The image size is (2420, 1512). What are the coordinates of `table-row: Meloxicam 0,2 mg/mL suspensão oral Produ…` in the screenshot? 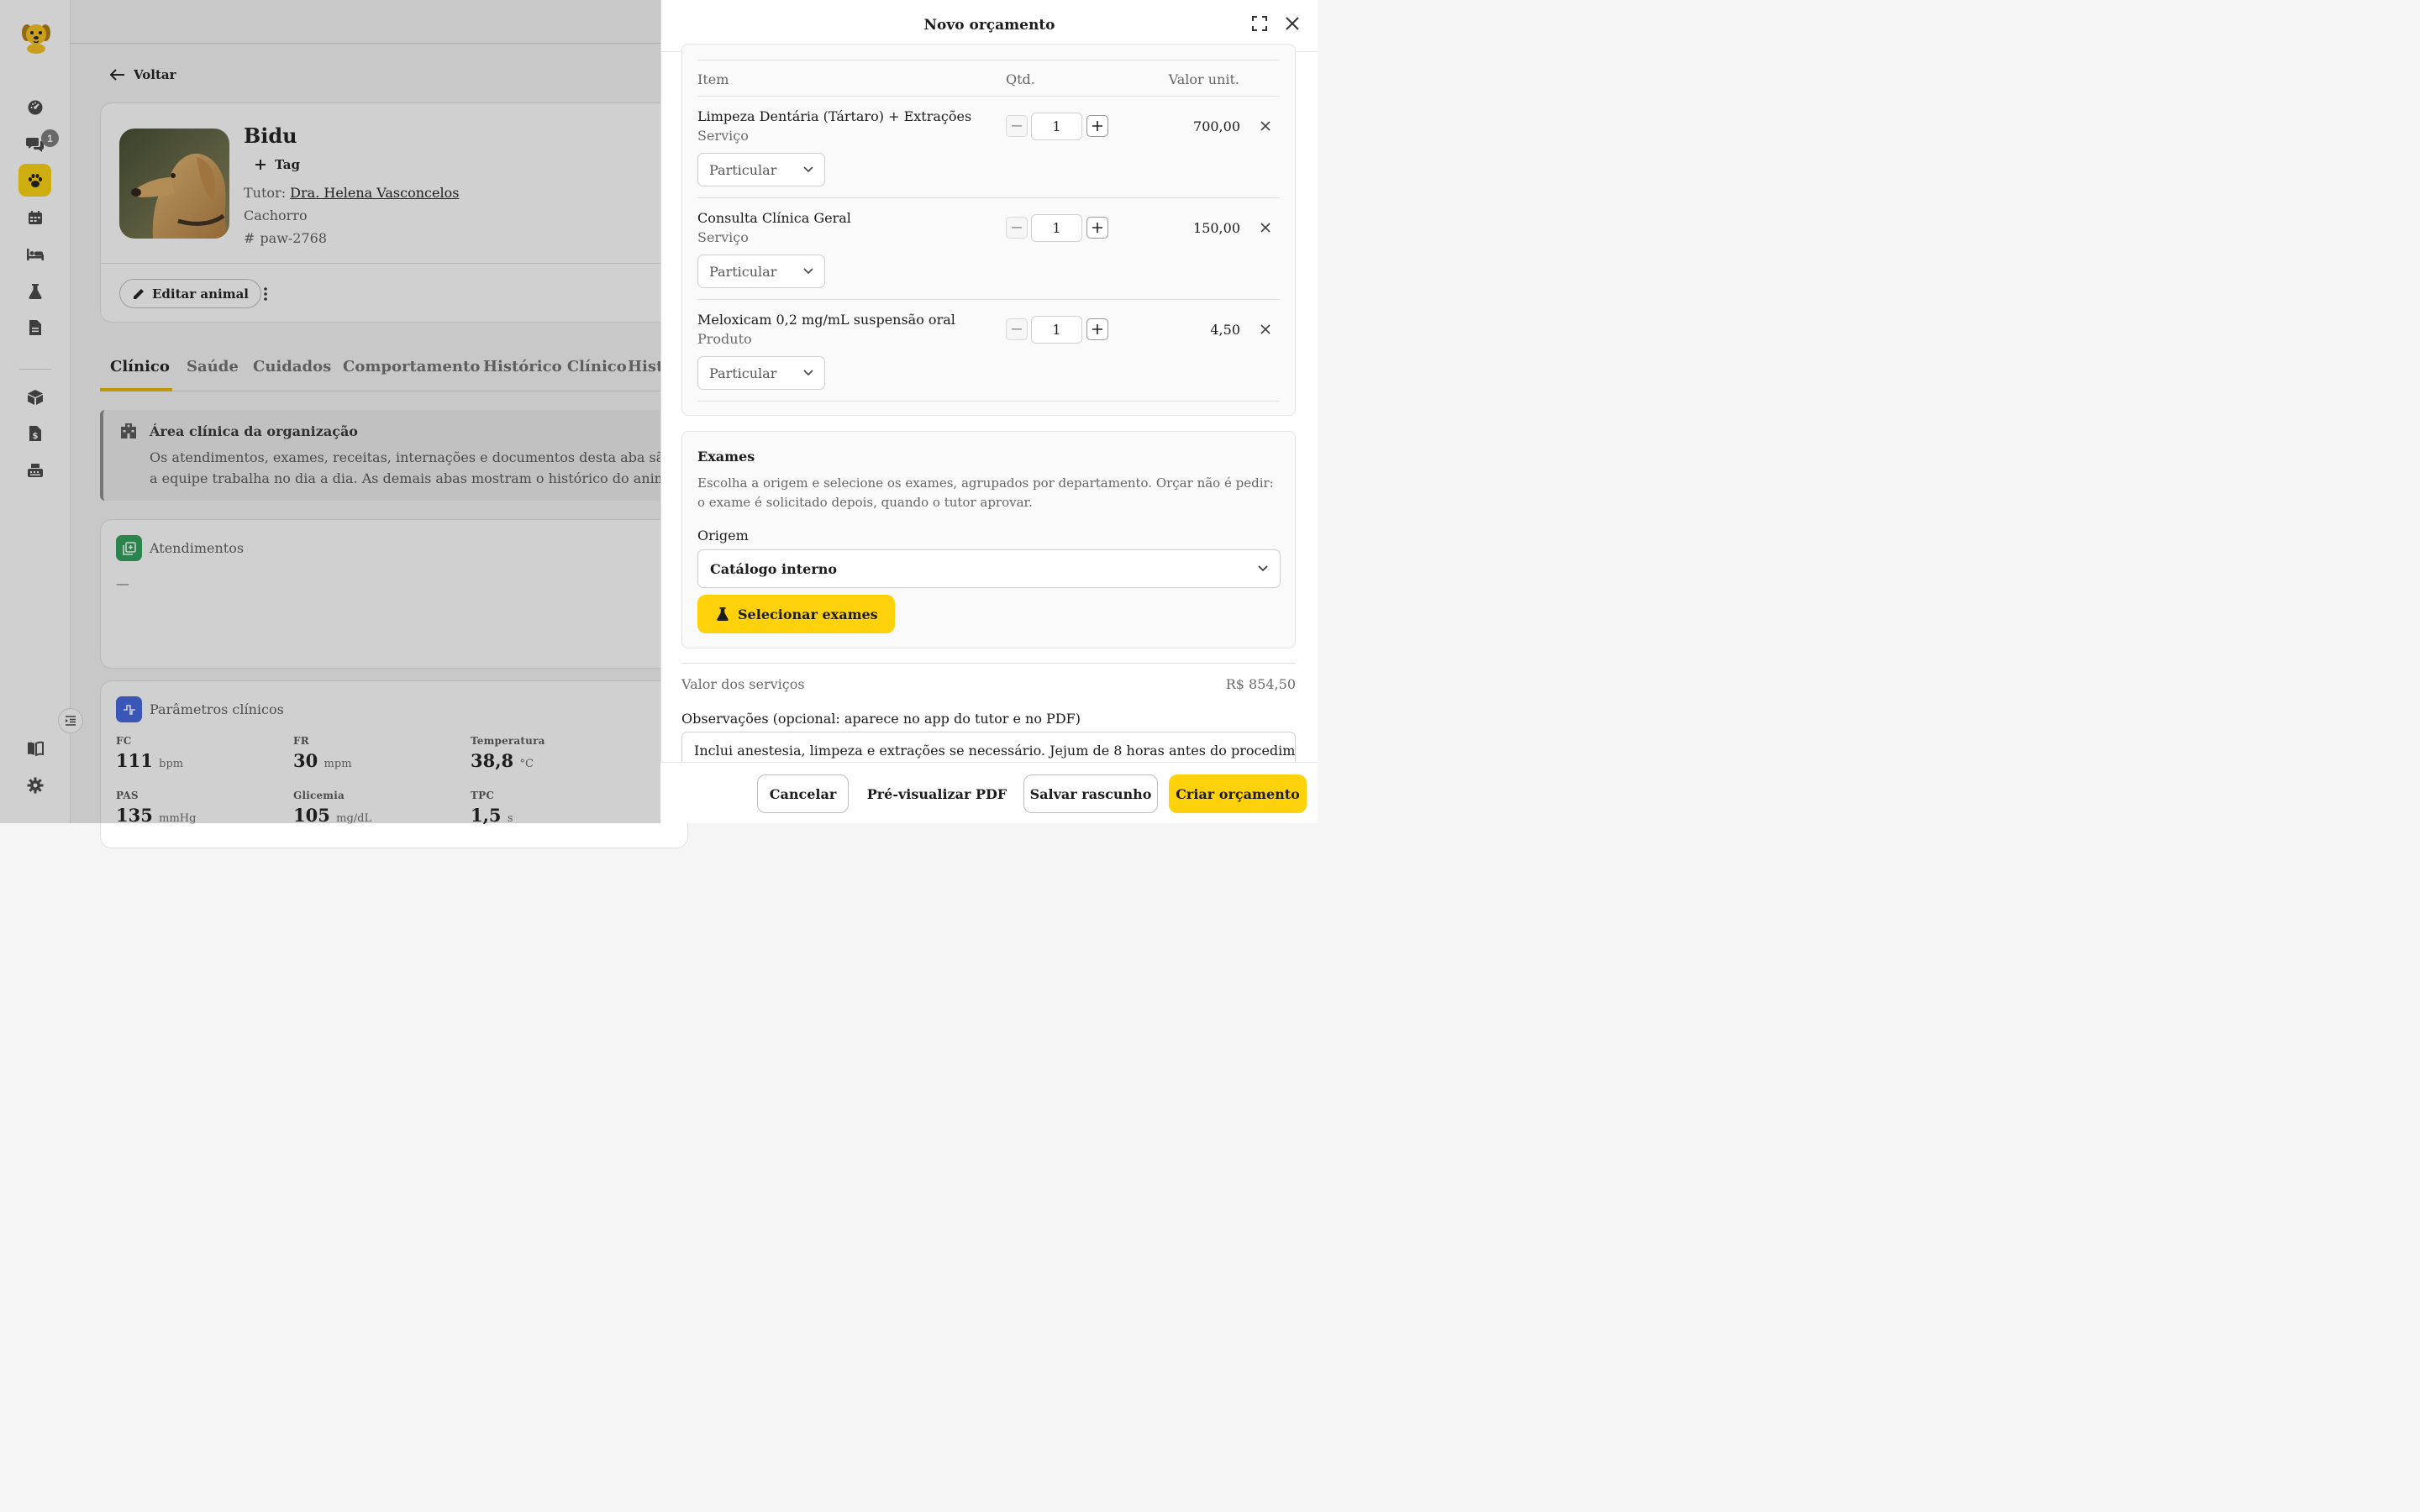 It's located at (989, 351).